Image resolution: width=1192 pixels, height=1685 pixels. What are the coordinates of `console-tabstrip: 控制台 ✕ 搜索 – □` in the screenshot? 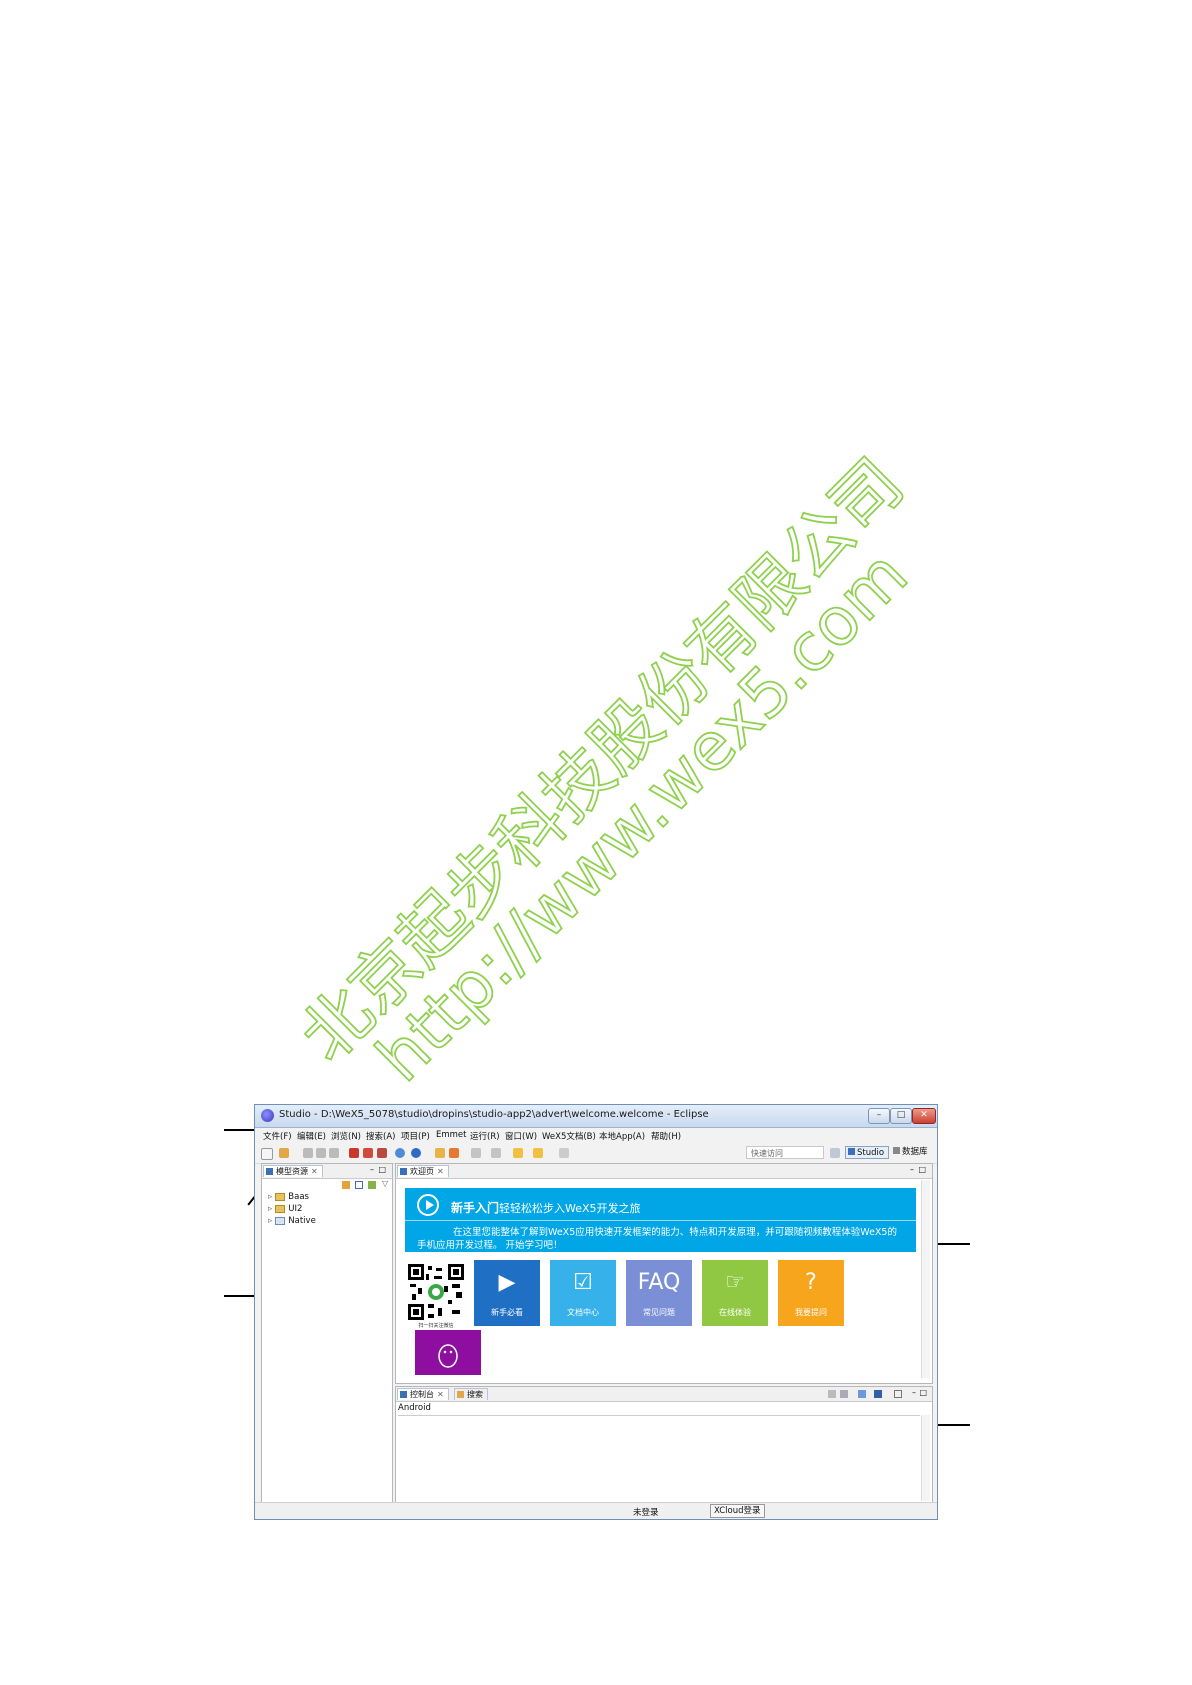 It's located at (664, 1394).